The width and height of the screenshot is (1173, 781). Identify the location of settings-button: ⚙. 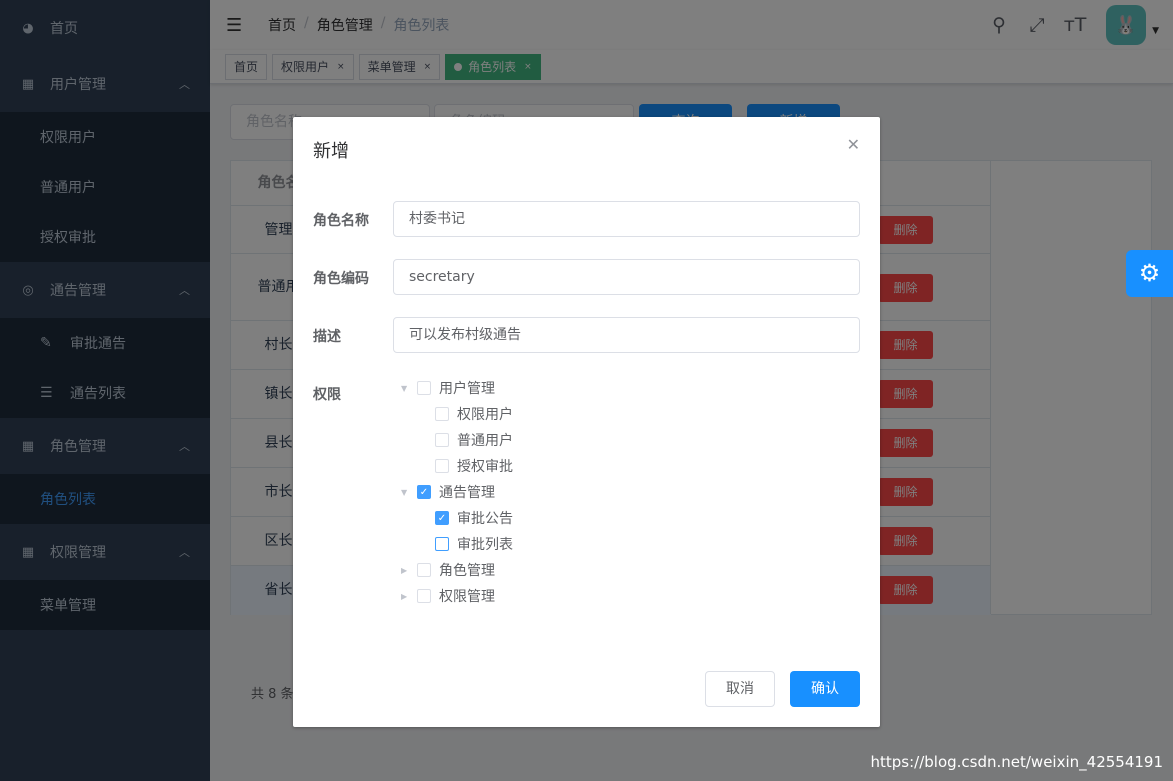
(1149, 273).